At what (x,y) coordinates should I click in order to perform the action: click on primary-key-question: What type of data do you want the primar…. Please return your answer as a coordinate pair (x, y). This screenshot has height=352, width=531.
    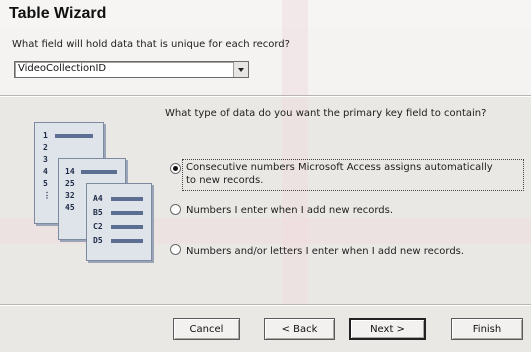
    Looking at the image, I should click on (326, 113).